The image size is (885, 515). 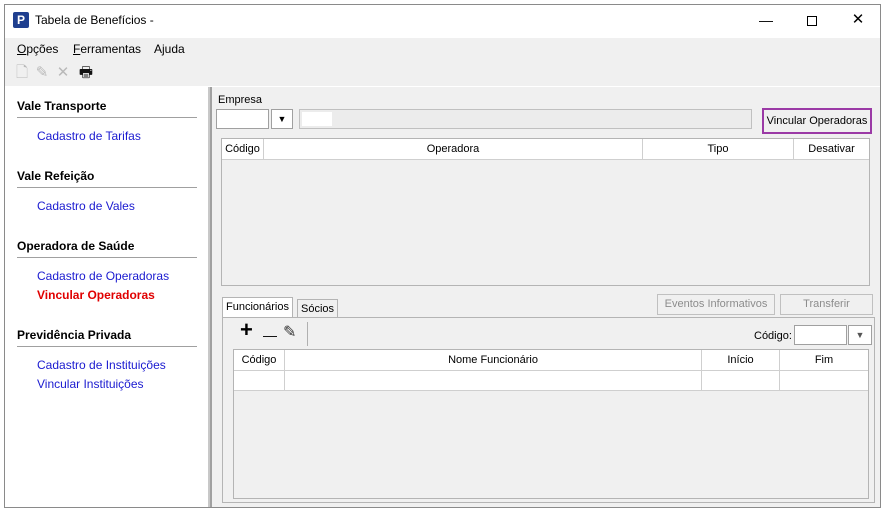 I want to click on column-header-nome-funcionario: Nome Funcionário, so click(x=493, y=360).